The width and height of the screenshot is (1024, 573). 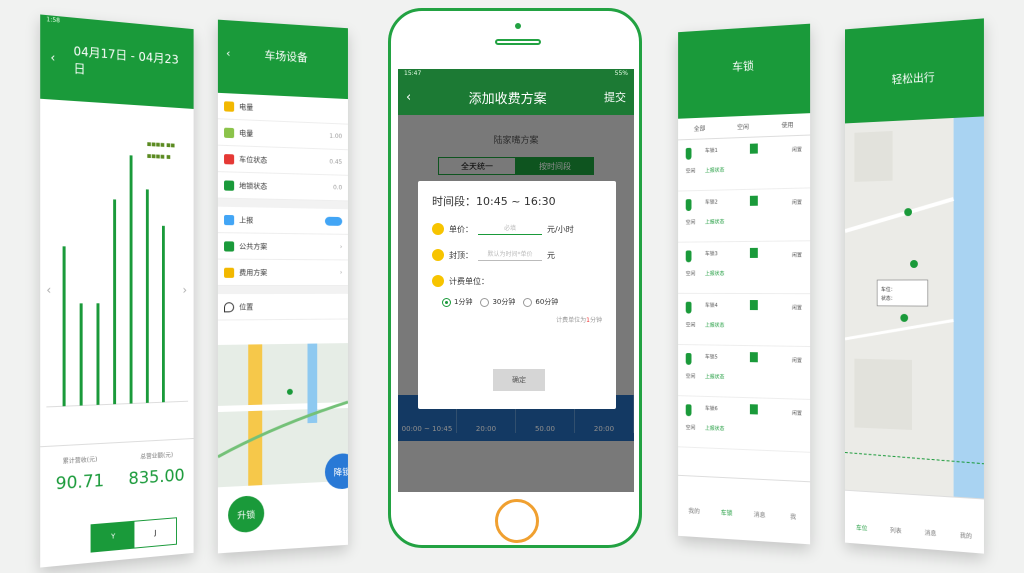 I want to click on list-item: 车锁6 闲置 空闲 上报状态, so click(x=744, y=424).